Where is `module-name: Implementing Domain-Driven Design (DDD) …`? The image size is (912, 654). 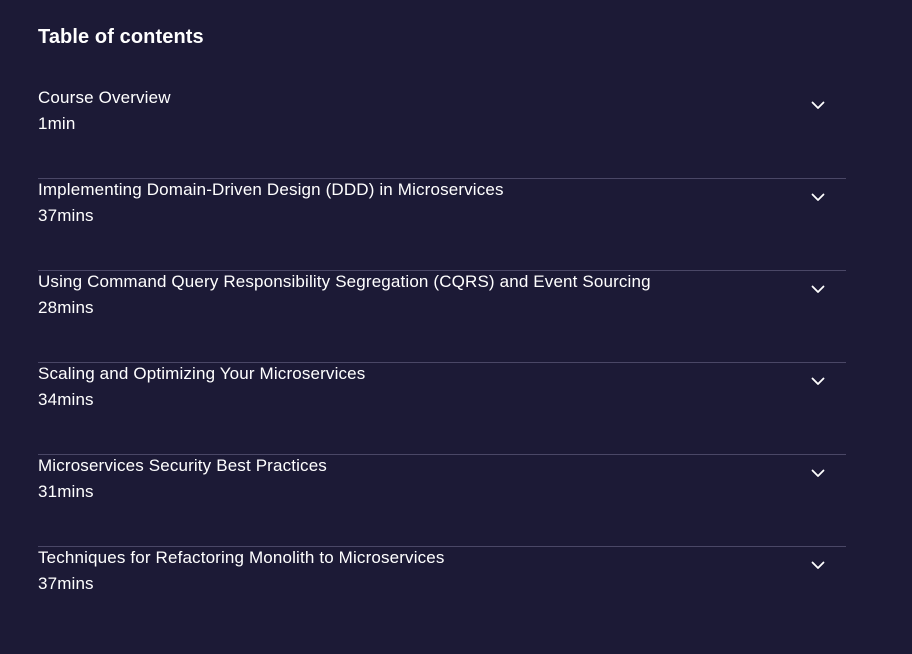
module-name: Implementing Domain-Driven Design (DDD) … is located at coordinates (271, 189).